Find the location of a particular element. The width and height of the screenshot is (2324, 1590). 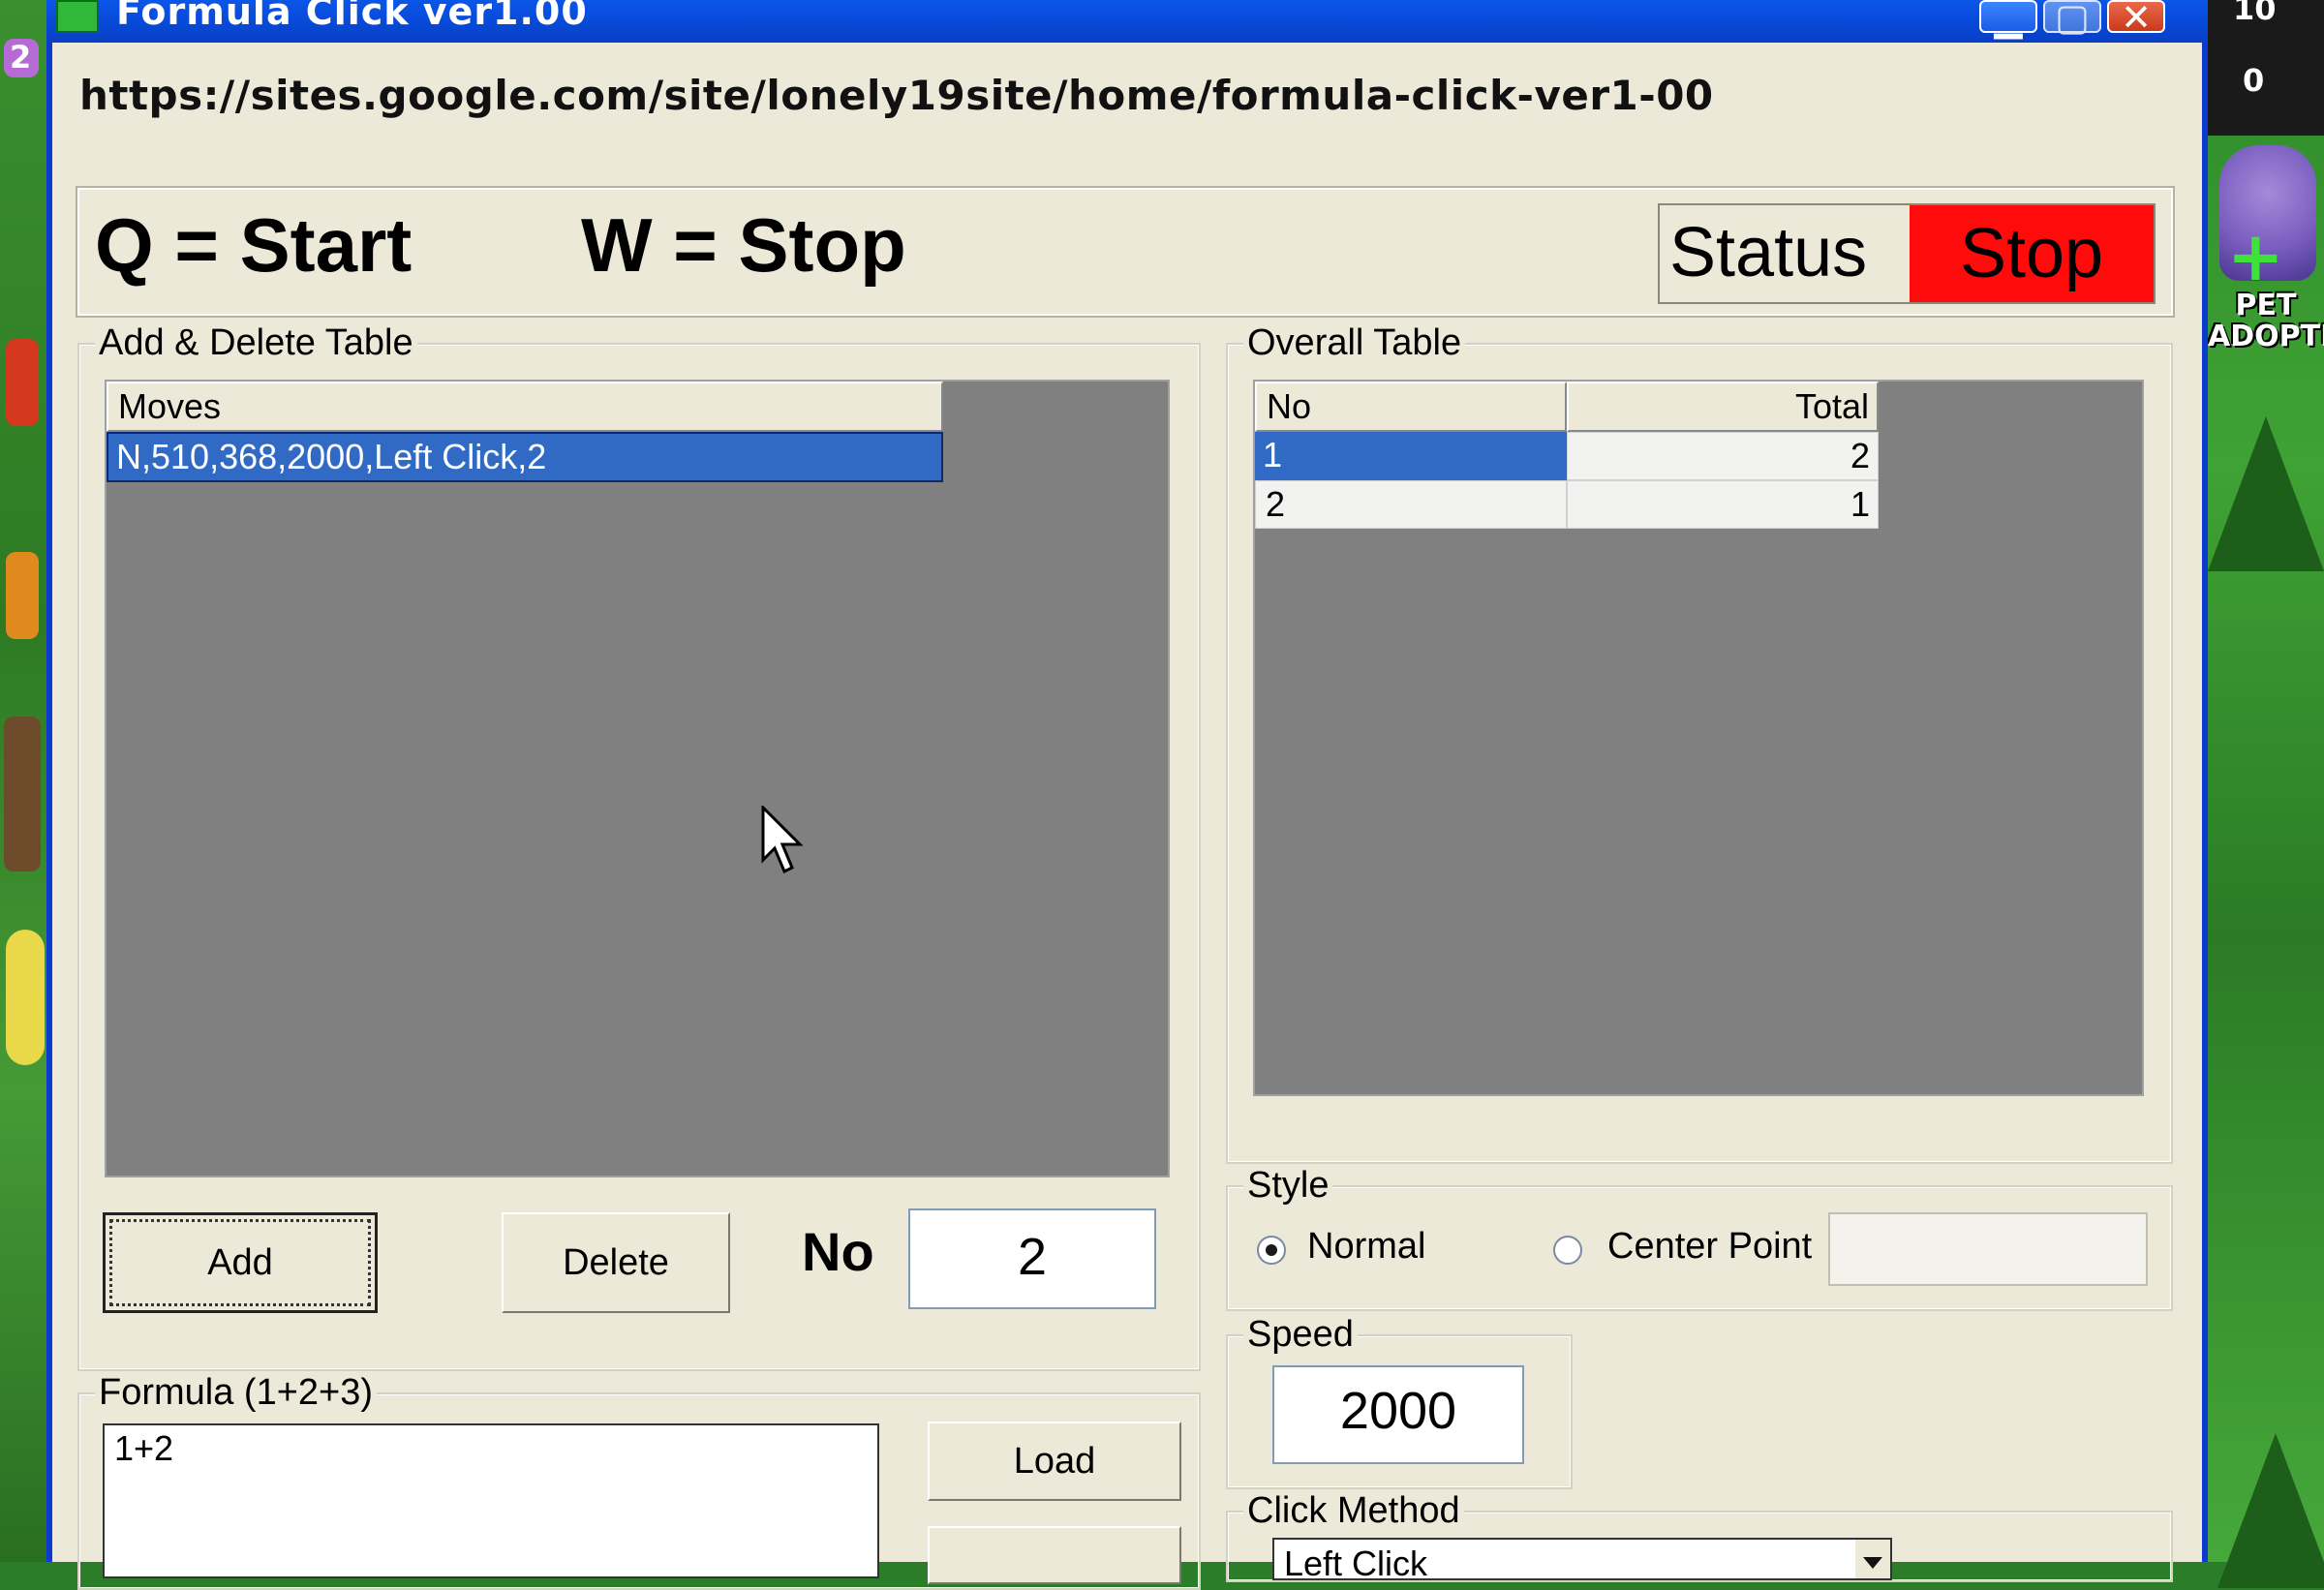

window-title: Formula Click ver1.00 is located at coordinates (352, 16).